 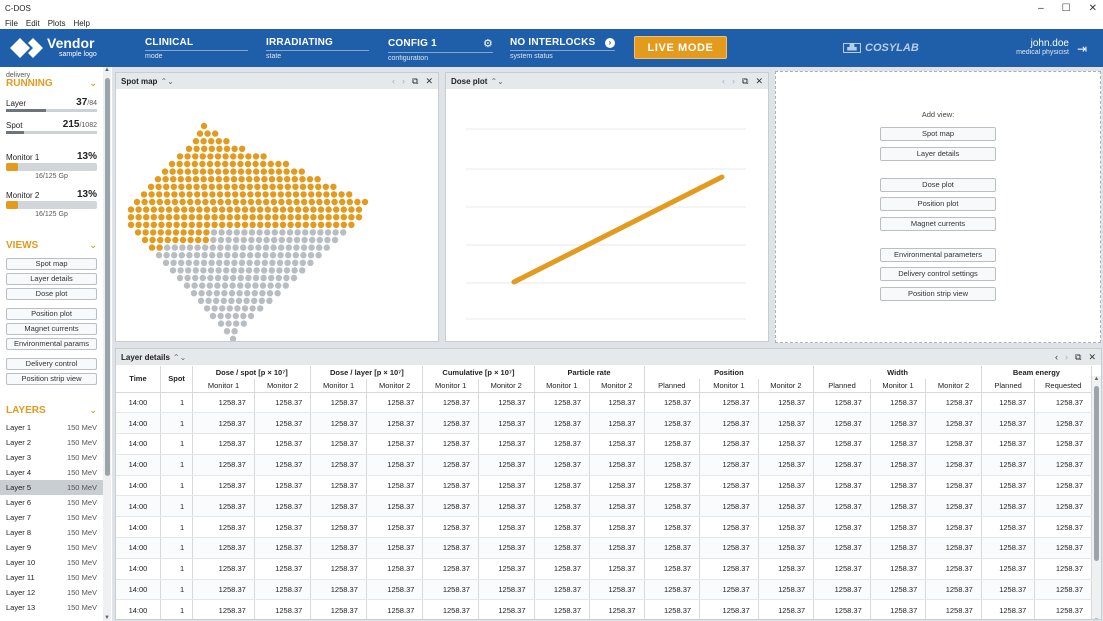 I want to click on dose-plot-canvas, so click(x=607, y=215).